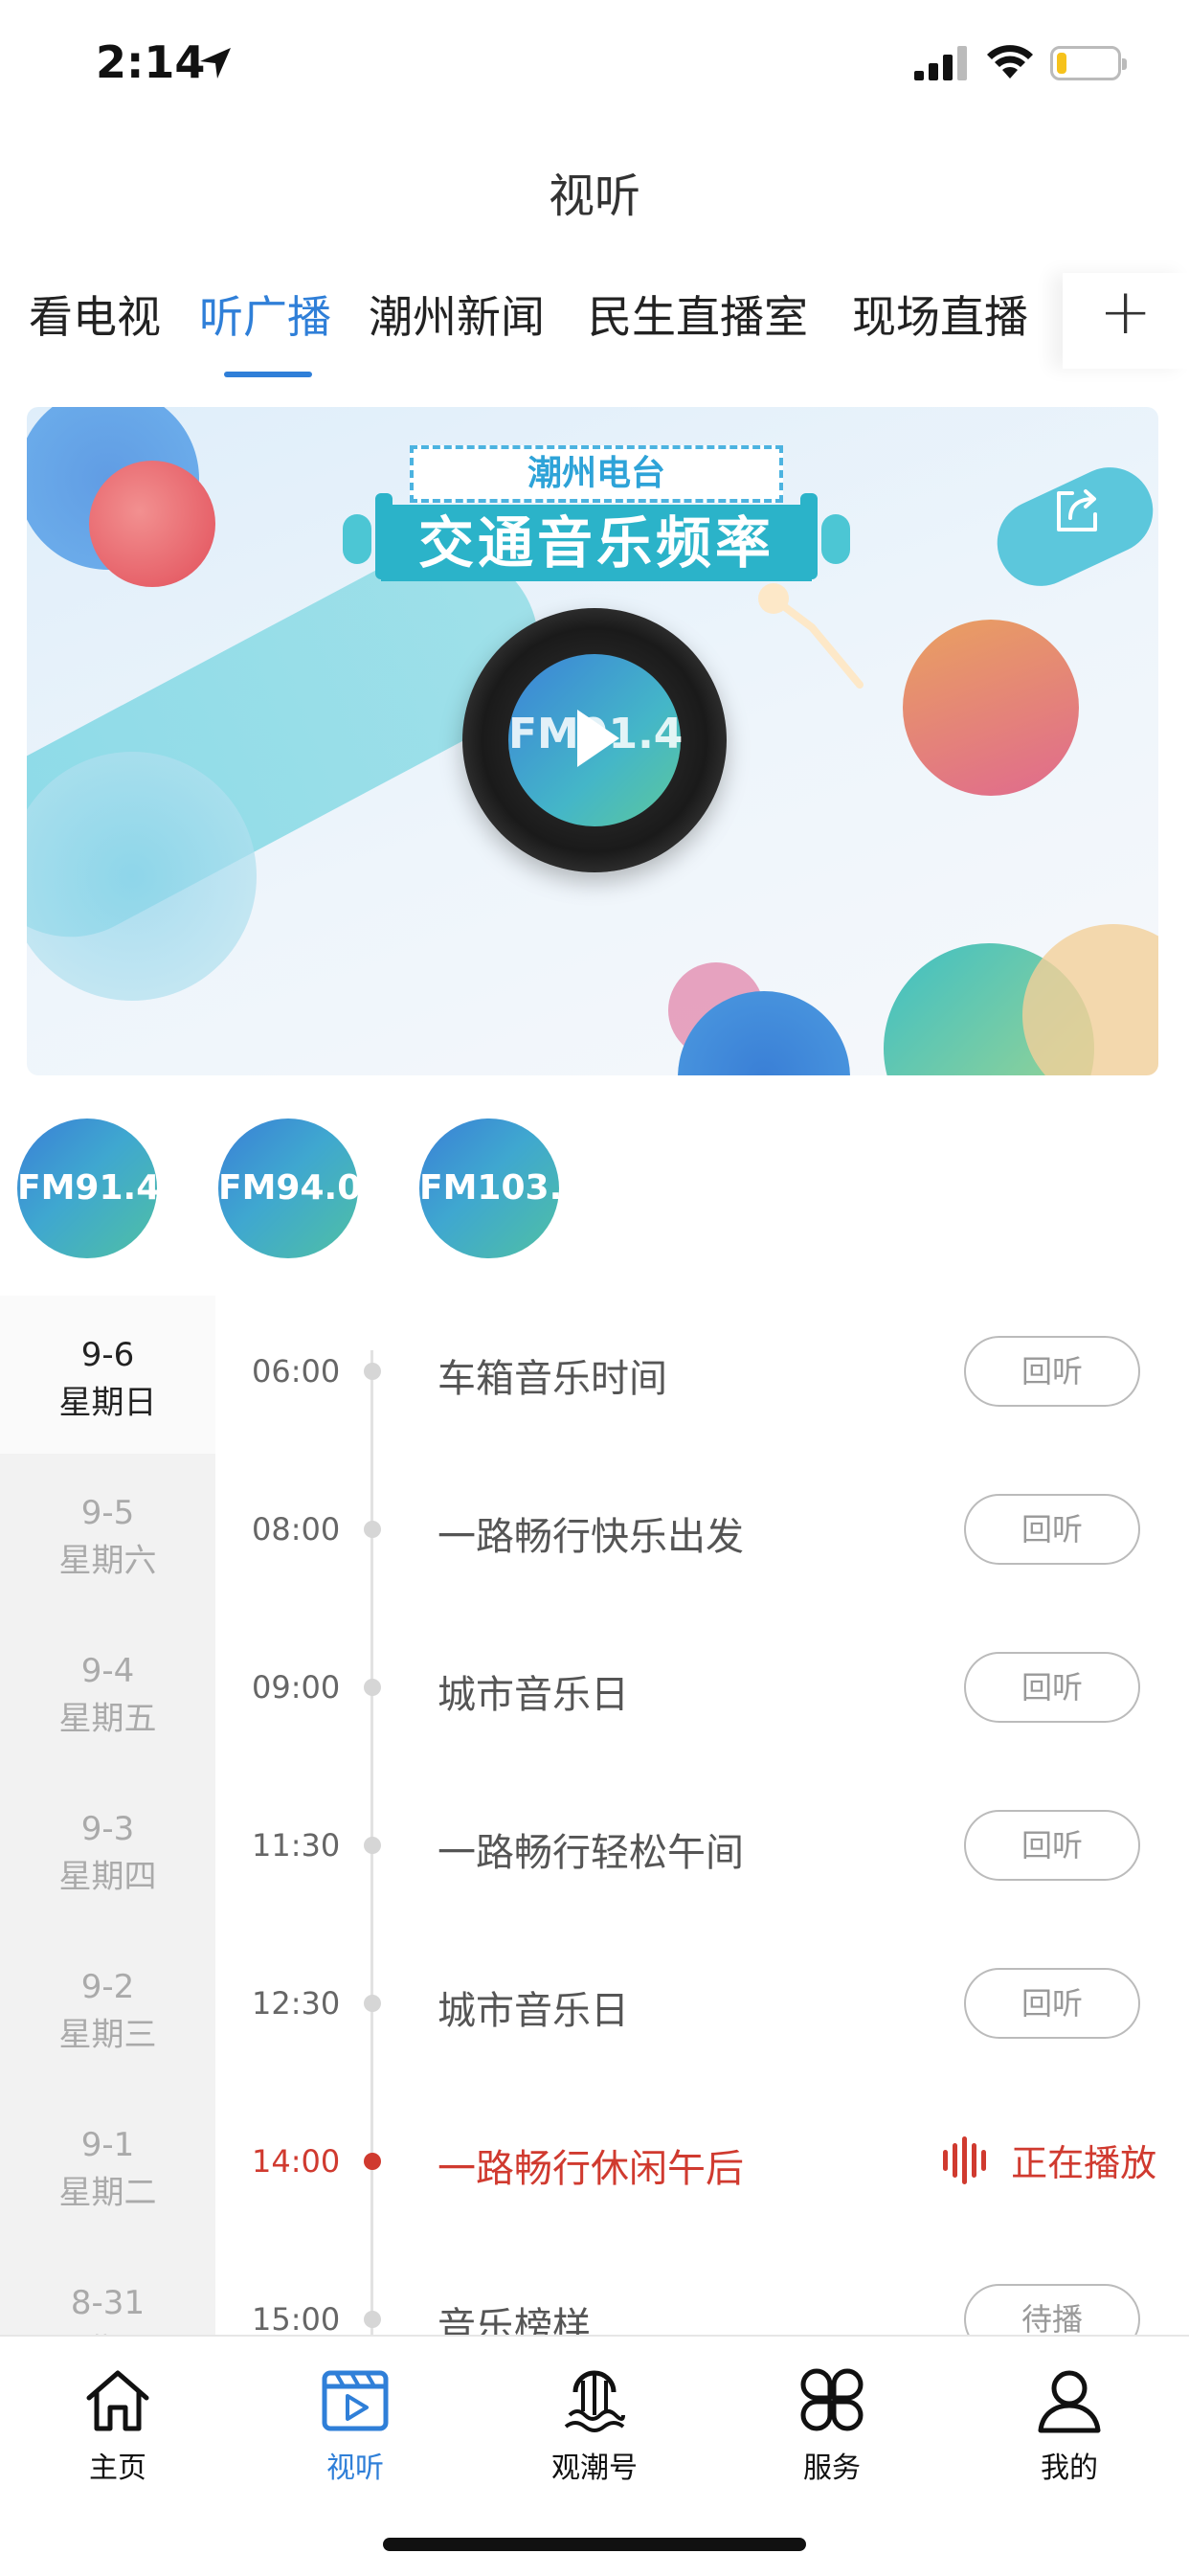 This screenshot has width=1189, height=2576. I want to click on day-item: 9-2 星期三, so click(107, 2007).